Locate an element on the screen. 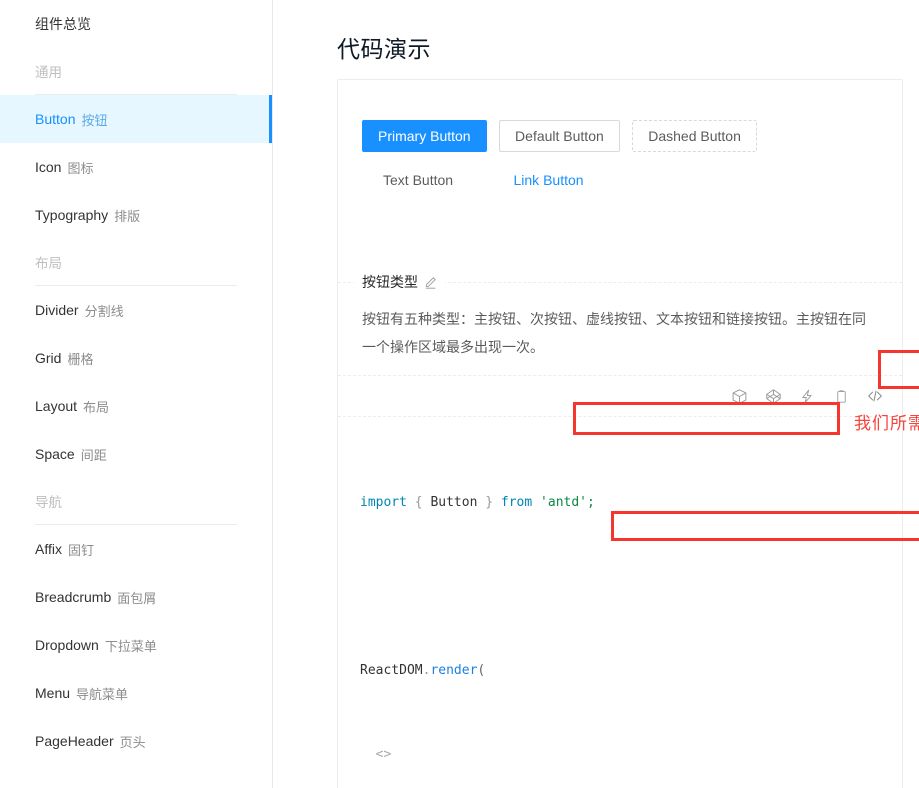 This screenshot has width=919, height=788. code-line-render: ReactDOM.render( is located at coordinates (620, 671).